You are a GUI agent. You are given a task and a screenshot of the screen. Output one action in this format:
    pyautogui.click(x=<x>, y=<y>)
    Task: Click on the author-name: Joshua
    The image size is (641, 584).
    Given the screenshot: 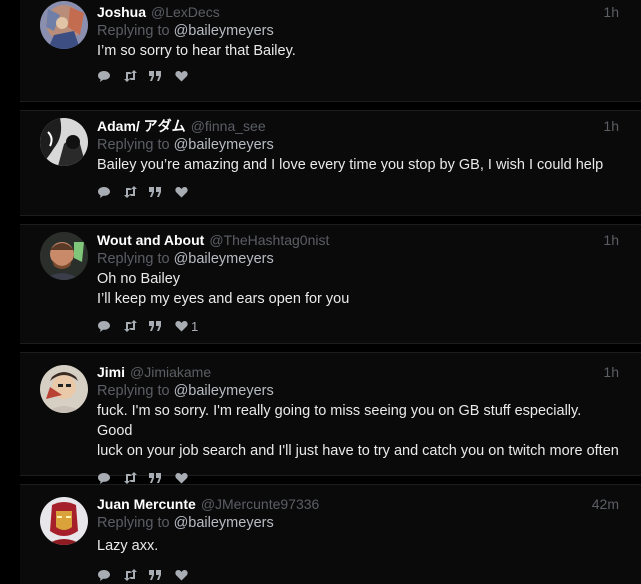 What is the action you would take?
    pyautogui.click(x=121, y=12)
    